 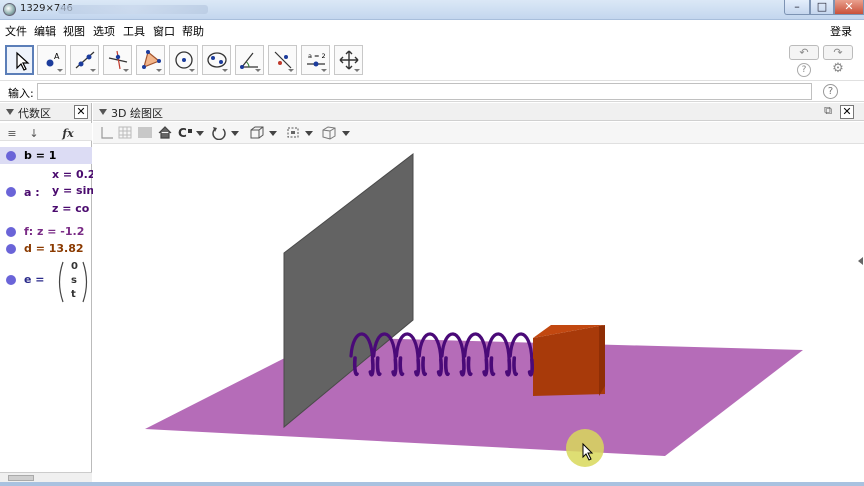 What do you see at coordinates (21, 93) in the screenshot?
I see `input-label: 输入:` at bounding box center [21, 93].